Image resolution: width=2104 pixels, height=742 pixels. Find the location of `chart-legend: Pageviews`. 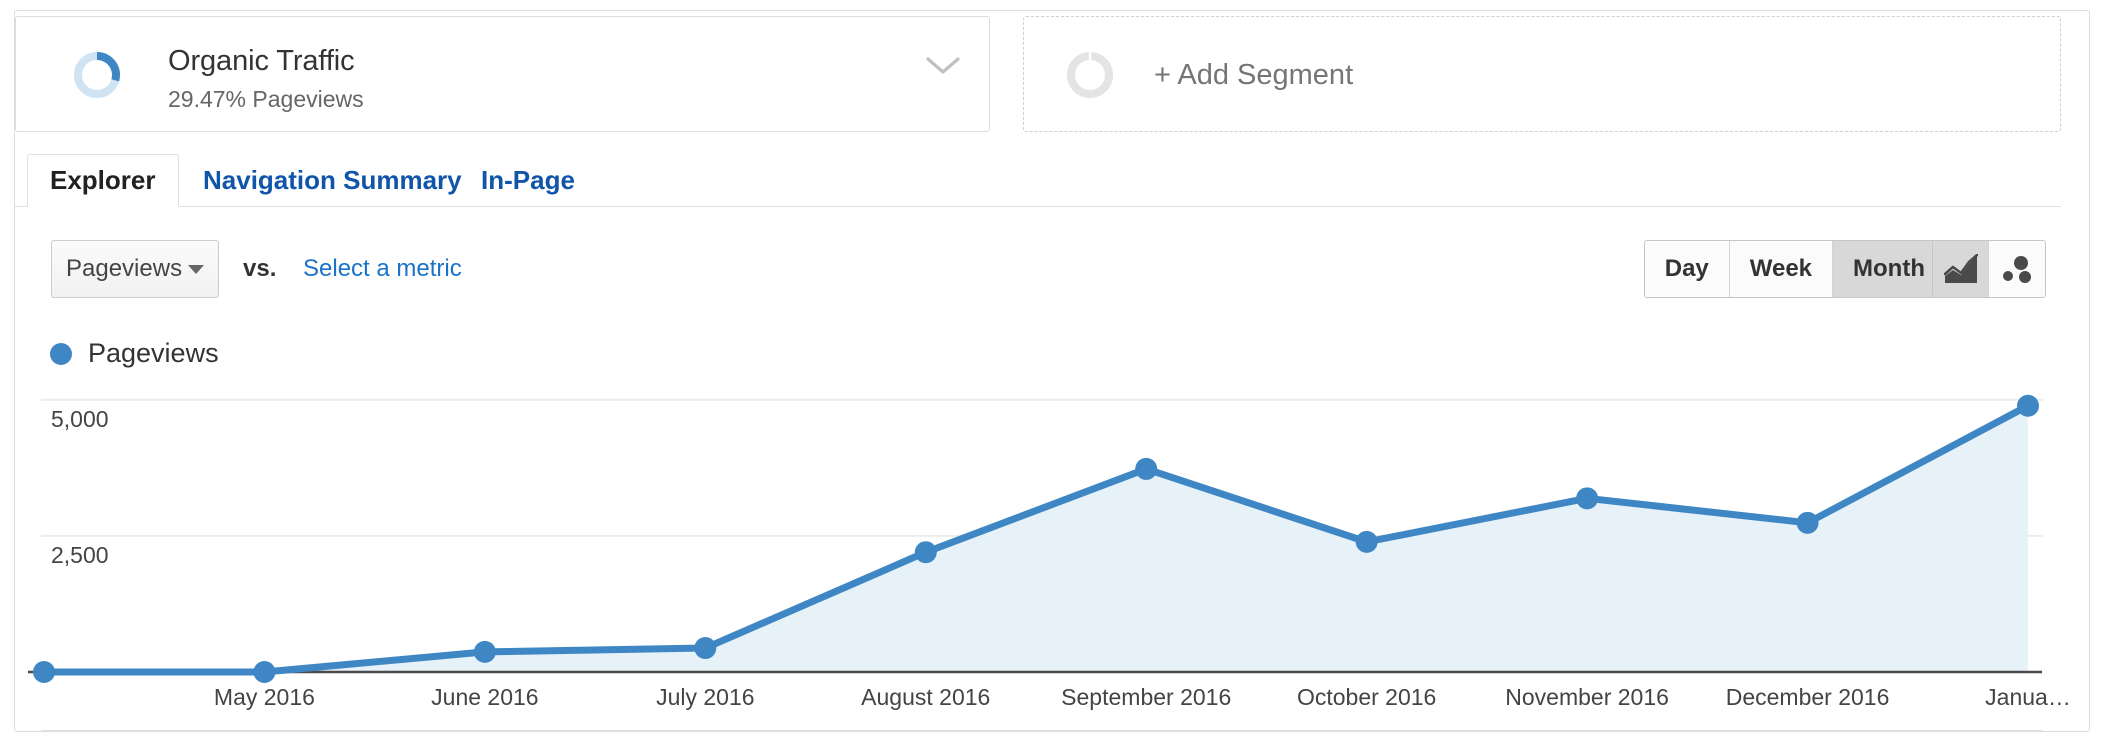

chart-legend: Pageviews is located at coordinates (134, 353).